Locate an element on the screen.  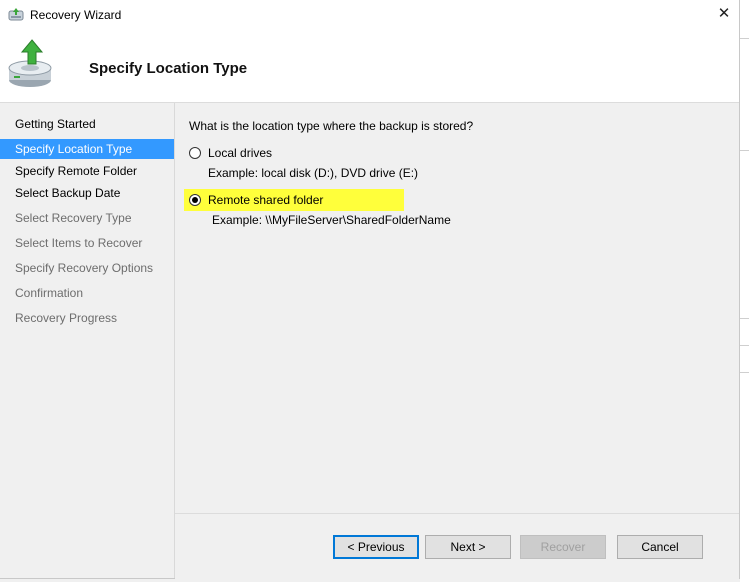
remote-shared-folder-radio is located at coordinates (195, 200).